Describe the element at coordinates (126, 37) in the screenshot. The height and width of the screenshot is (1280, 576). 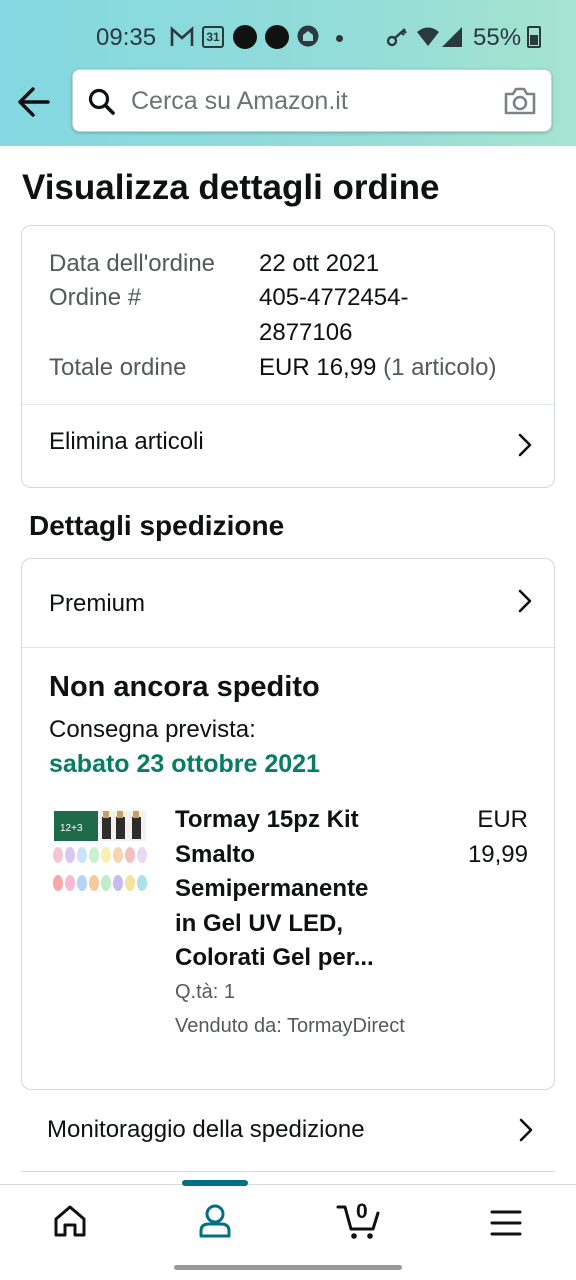
I see `status-time: 09:35` at that location.